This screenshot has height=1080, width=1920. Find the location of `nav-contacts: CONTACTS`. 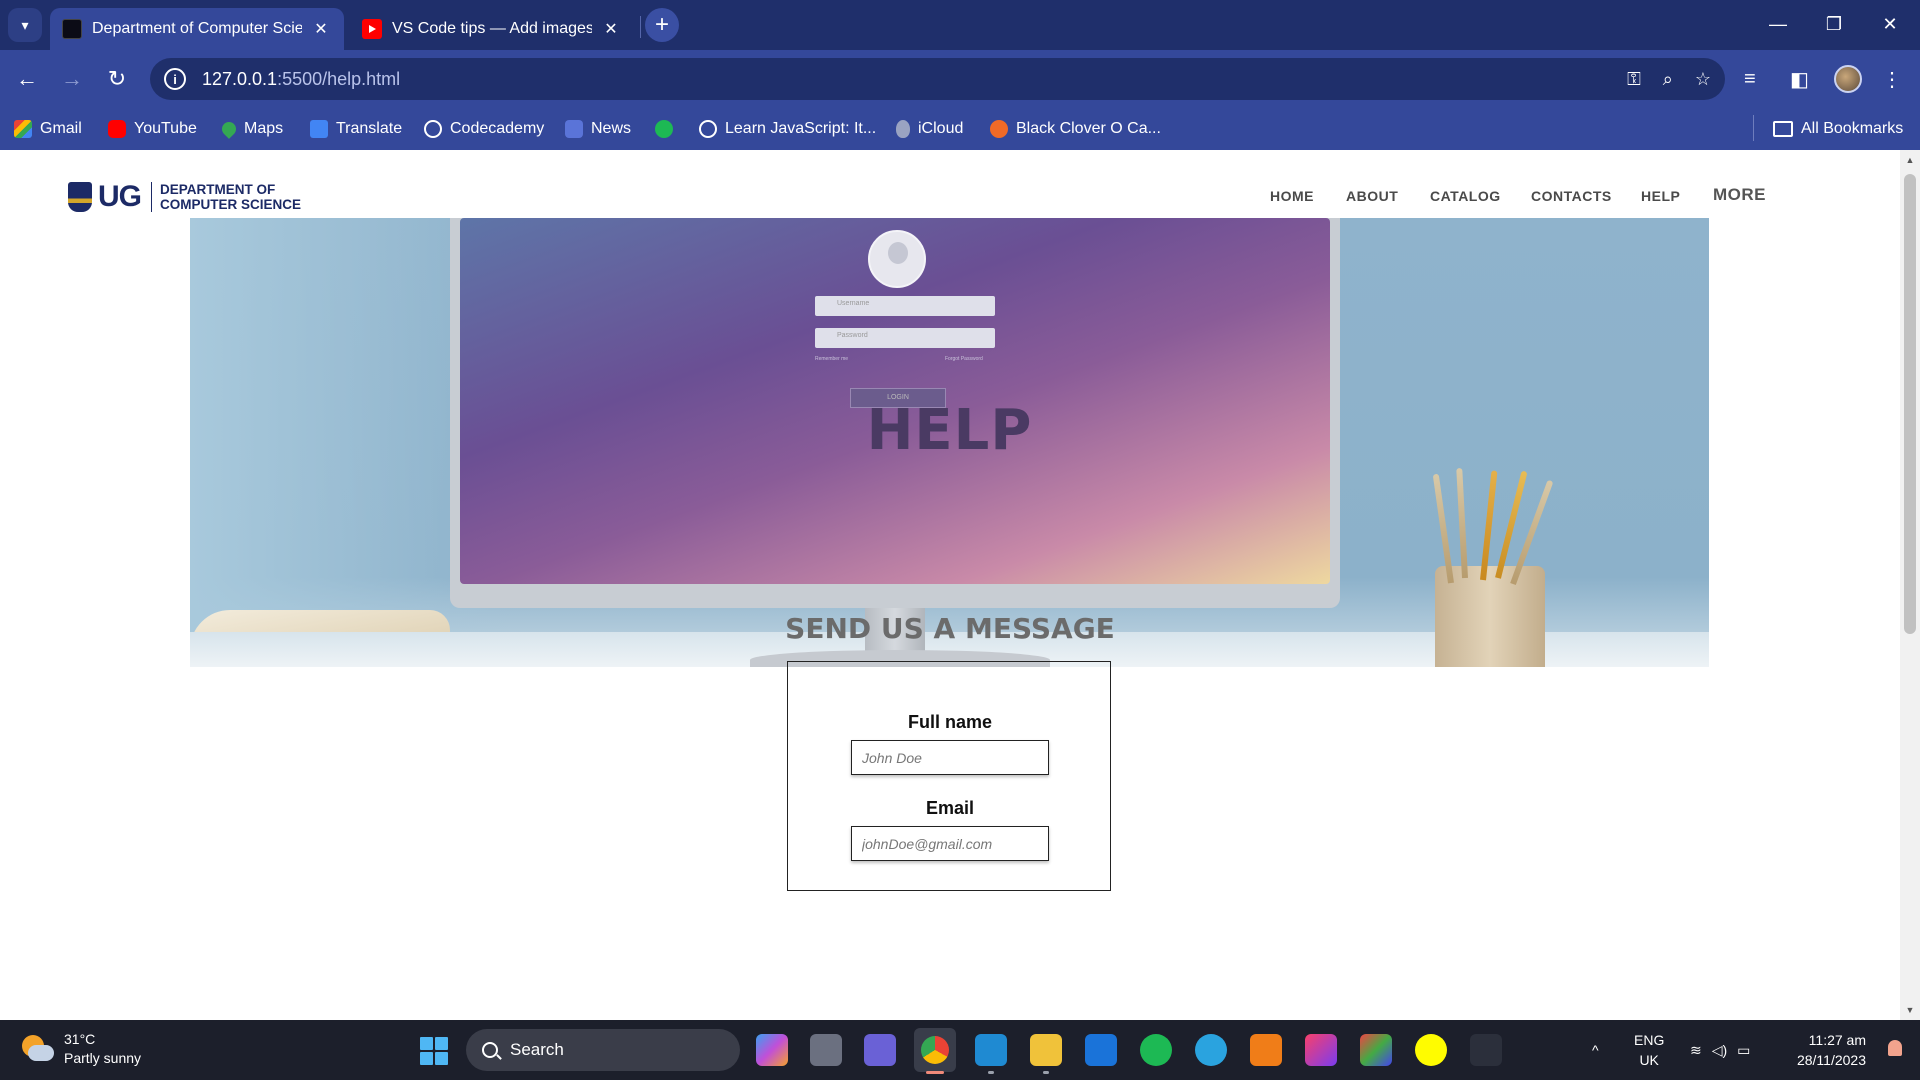

nav-contacts: CONTACTS is located at coordinates (1571, 196).